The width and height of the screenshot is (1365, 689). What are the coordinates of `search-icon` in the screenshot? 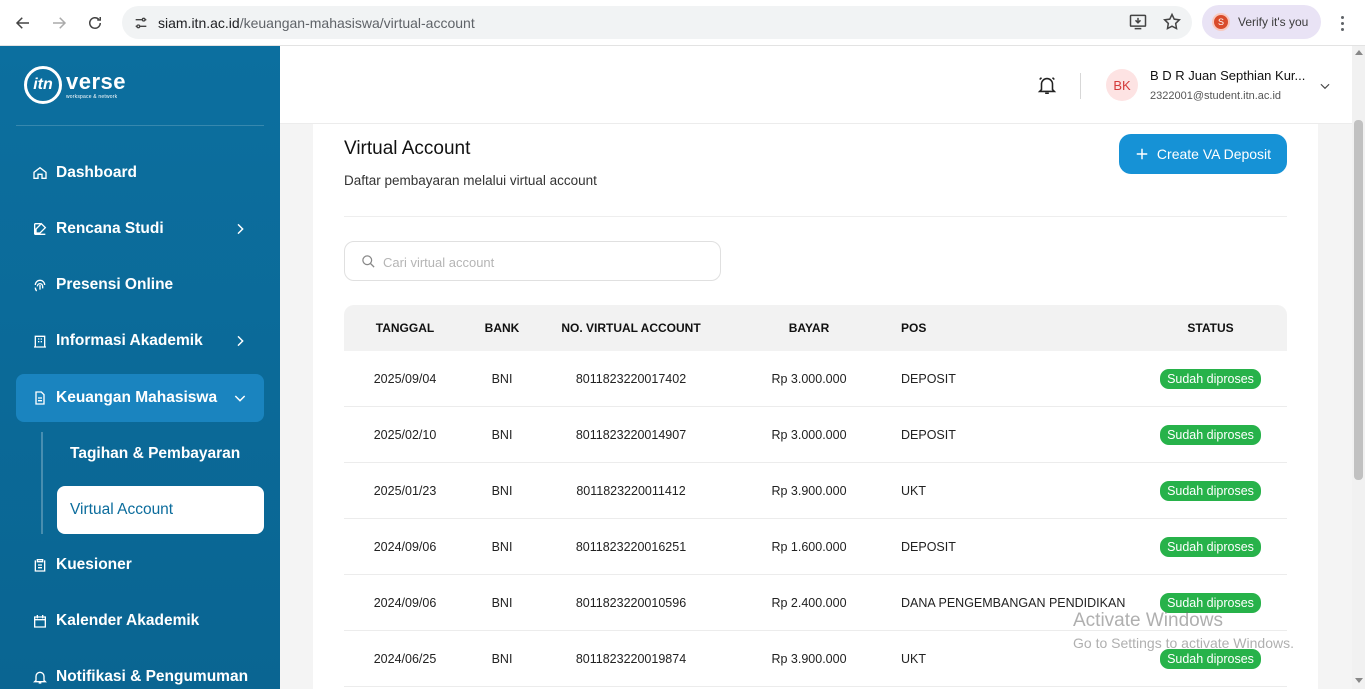 It's located at (368, 261).